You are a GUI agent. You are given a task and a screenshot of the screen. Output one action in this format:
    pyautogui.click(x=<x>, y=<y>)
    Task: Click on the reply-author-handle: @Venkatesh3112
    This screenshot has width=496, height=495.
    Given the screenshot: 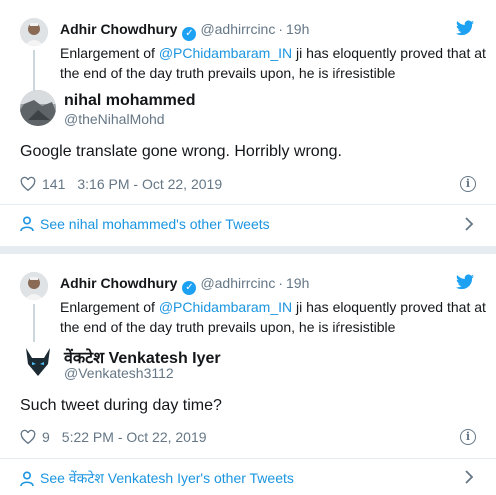 What is the action you would take?
    pyautogui.click(x=119, y=373)
    